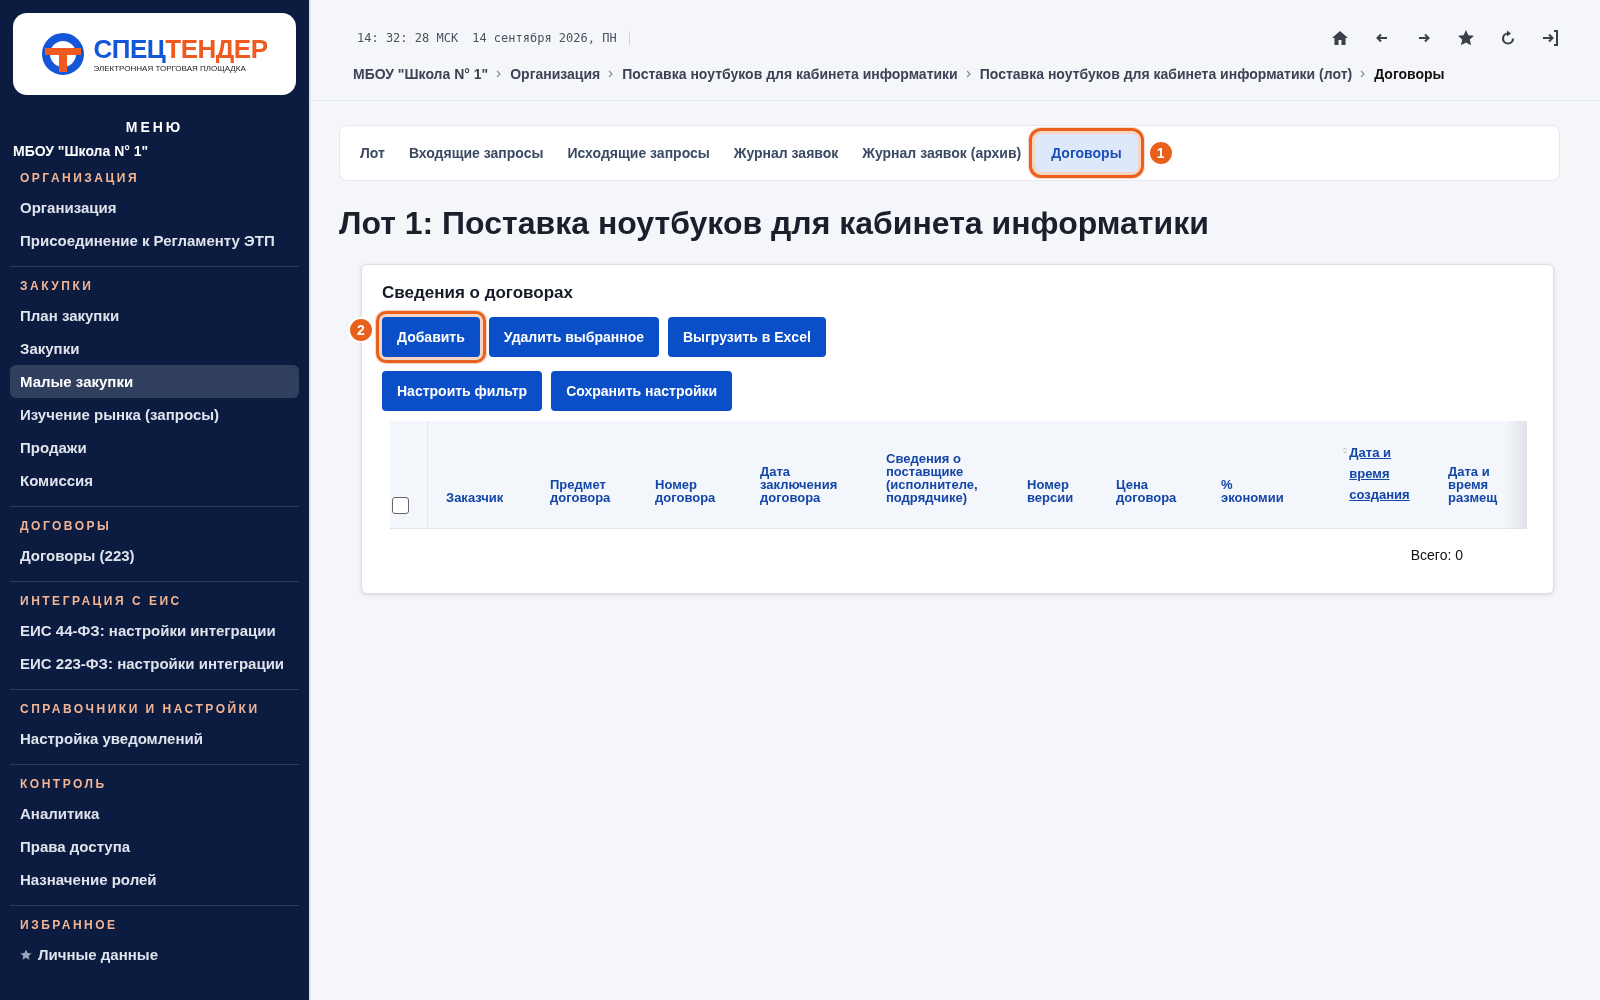  I want to click on section-title: ИЗБРАННОЕ, so click(69, 925).